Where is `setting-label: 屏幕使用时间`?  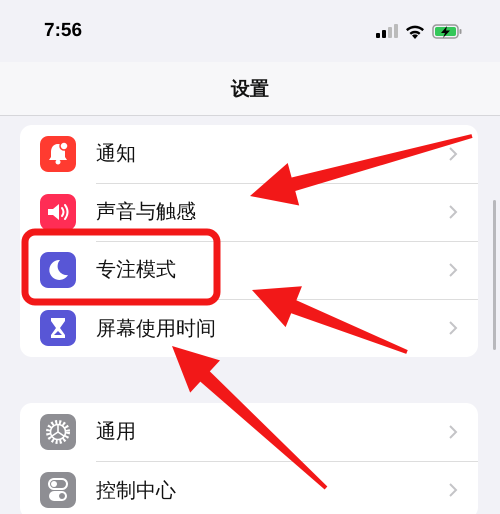
setting-label: 屏幕使用时间 is located at coordinates (156, 328).